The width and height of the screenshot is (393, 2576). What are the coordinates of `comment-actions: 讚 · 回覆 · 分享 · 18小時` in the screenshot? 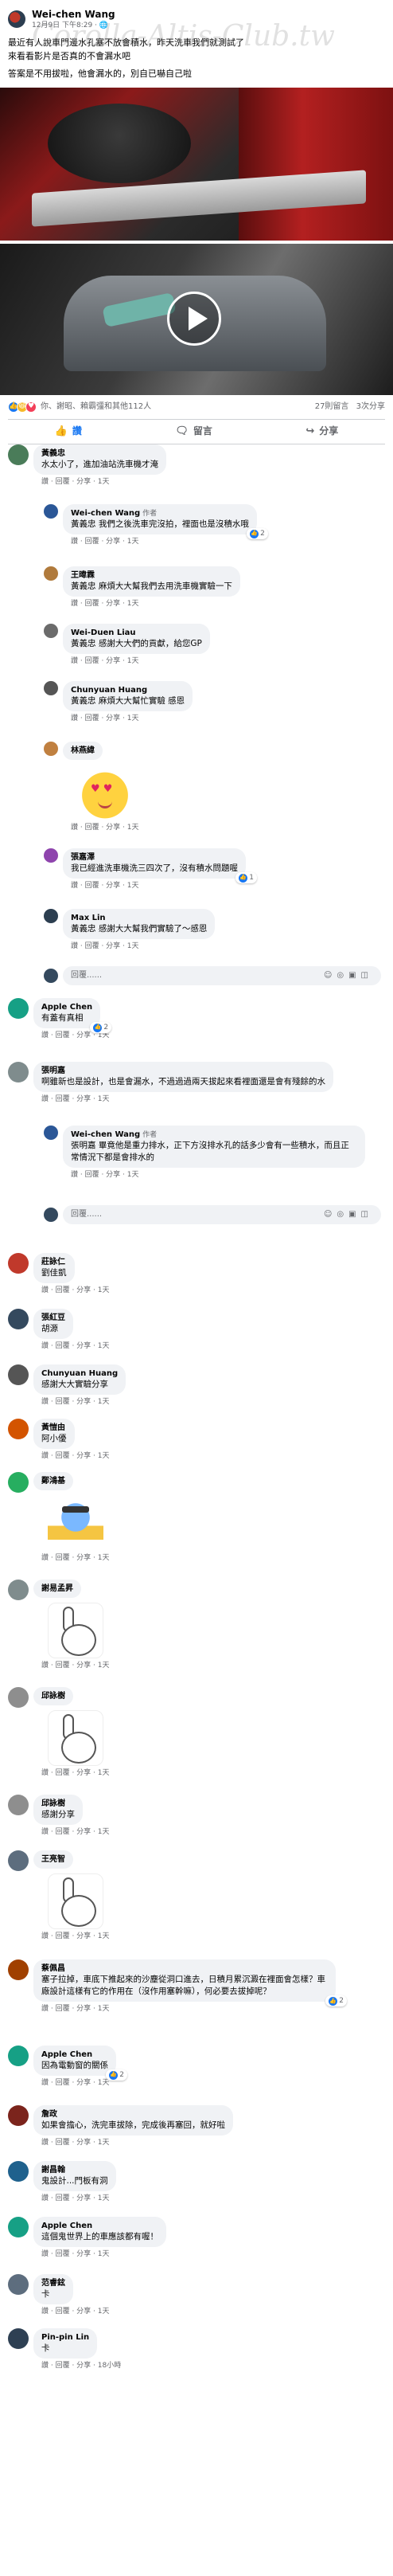 It's located at (77, 2364).